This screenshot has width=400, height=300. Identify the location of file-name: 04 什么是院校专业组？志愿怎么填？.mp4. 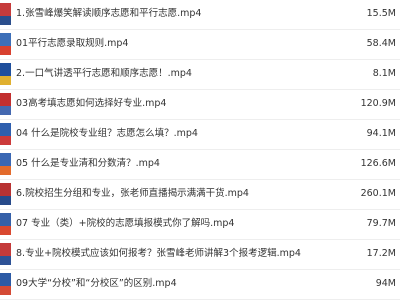
(166, 134).